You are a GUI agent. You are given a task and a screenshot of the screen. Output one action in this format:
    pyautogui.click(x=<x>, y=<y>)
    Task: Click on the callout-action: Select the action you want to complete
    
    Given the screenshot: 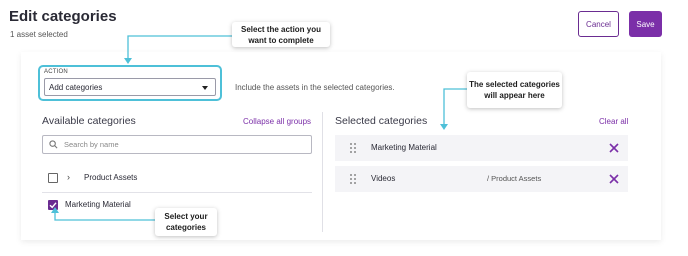 What is the action you would take?
    pyautogui.click(x=281, y=34)
    